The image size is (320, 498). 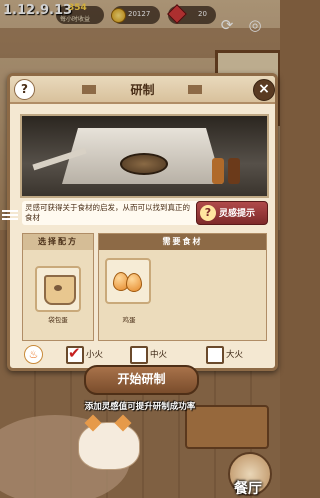 What do you see at coordinates (264, 90) in the screenshot?
I see `close-button: ×` at bounding box center [264, 90].